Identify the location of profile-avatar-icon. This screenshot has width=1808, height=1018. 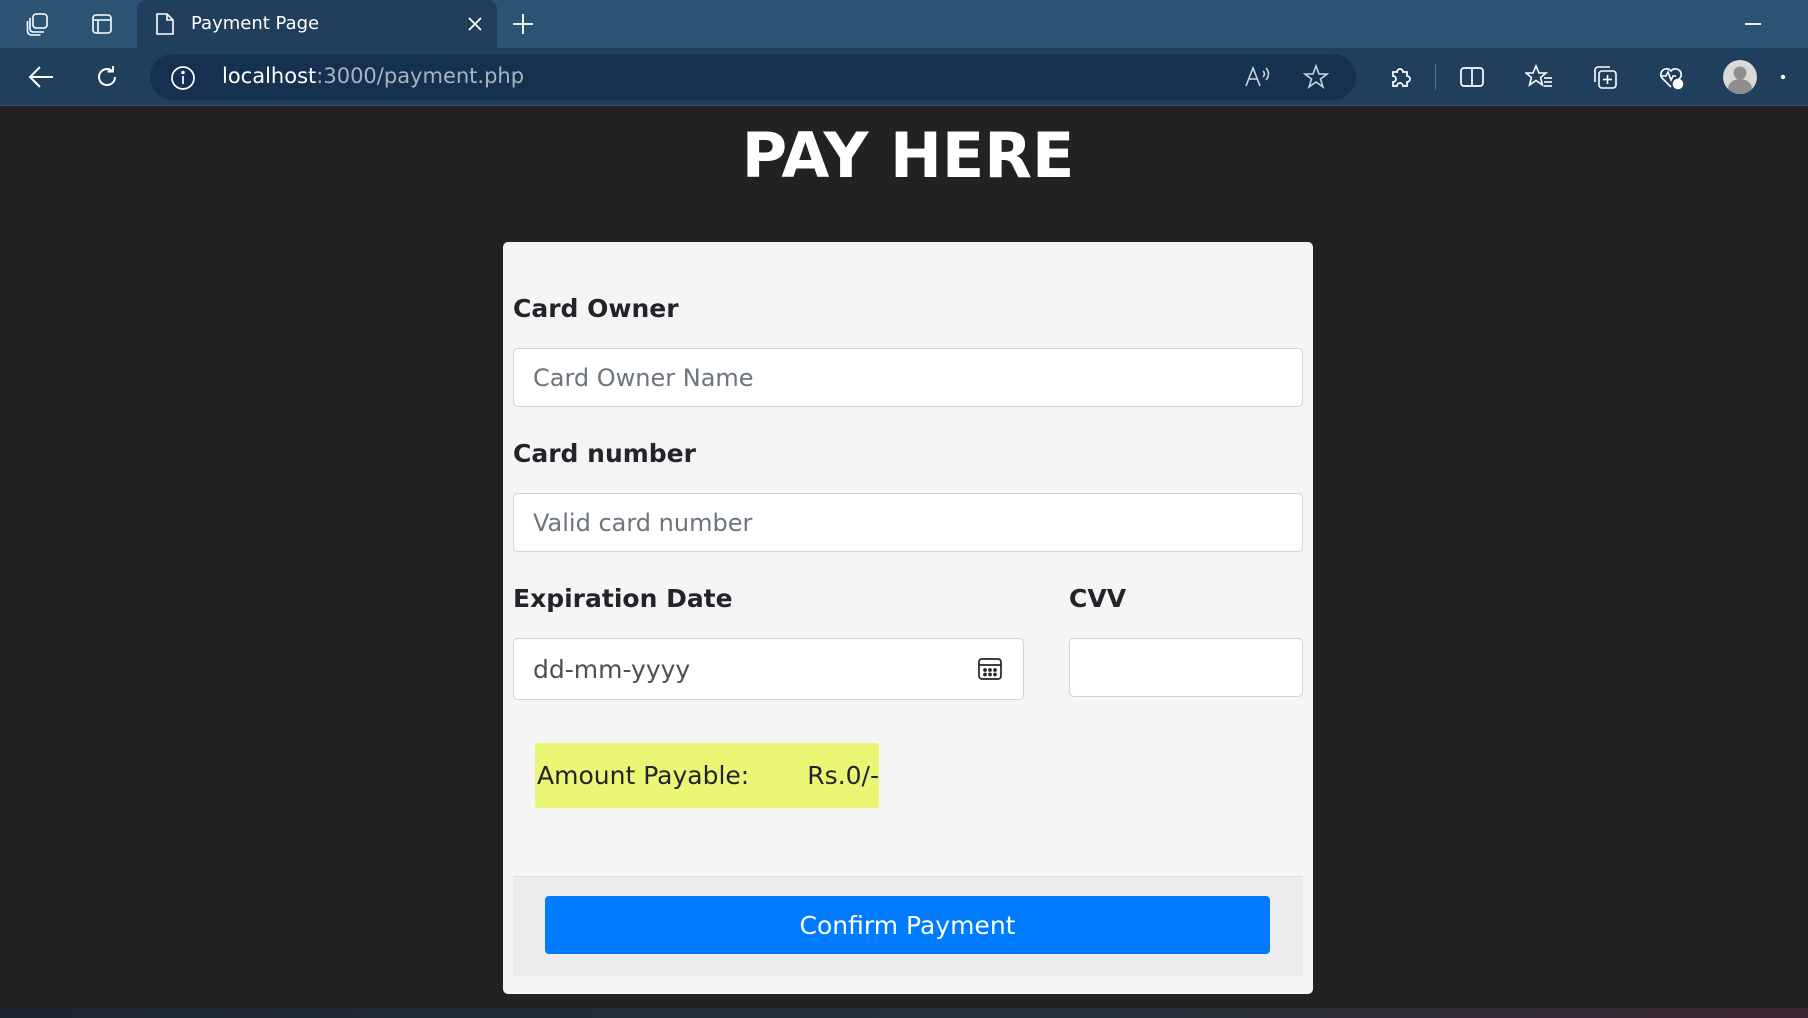
(1740, 77).